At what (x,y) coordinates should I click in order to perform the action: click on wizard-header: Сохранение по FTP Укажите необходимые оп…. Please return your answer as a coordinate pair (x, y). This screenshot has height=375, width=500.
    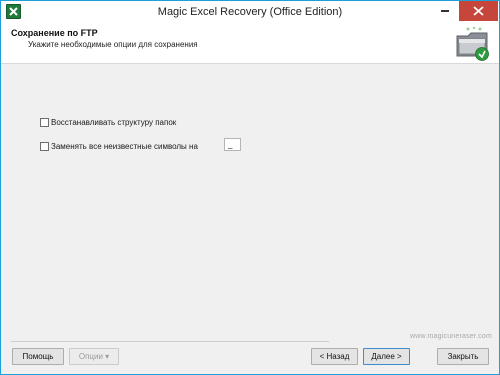
    Looking at the image, I should click on (250, 43).